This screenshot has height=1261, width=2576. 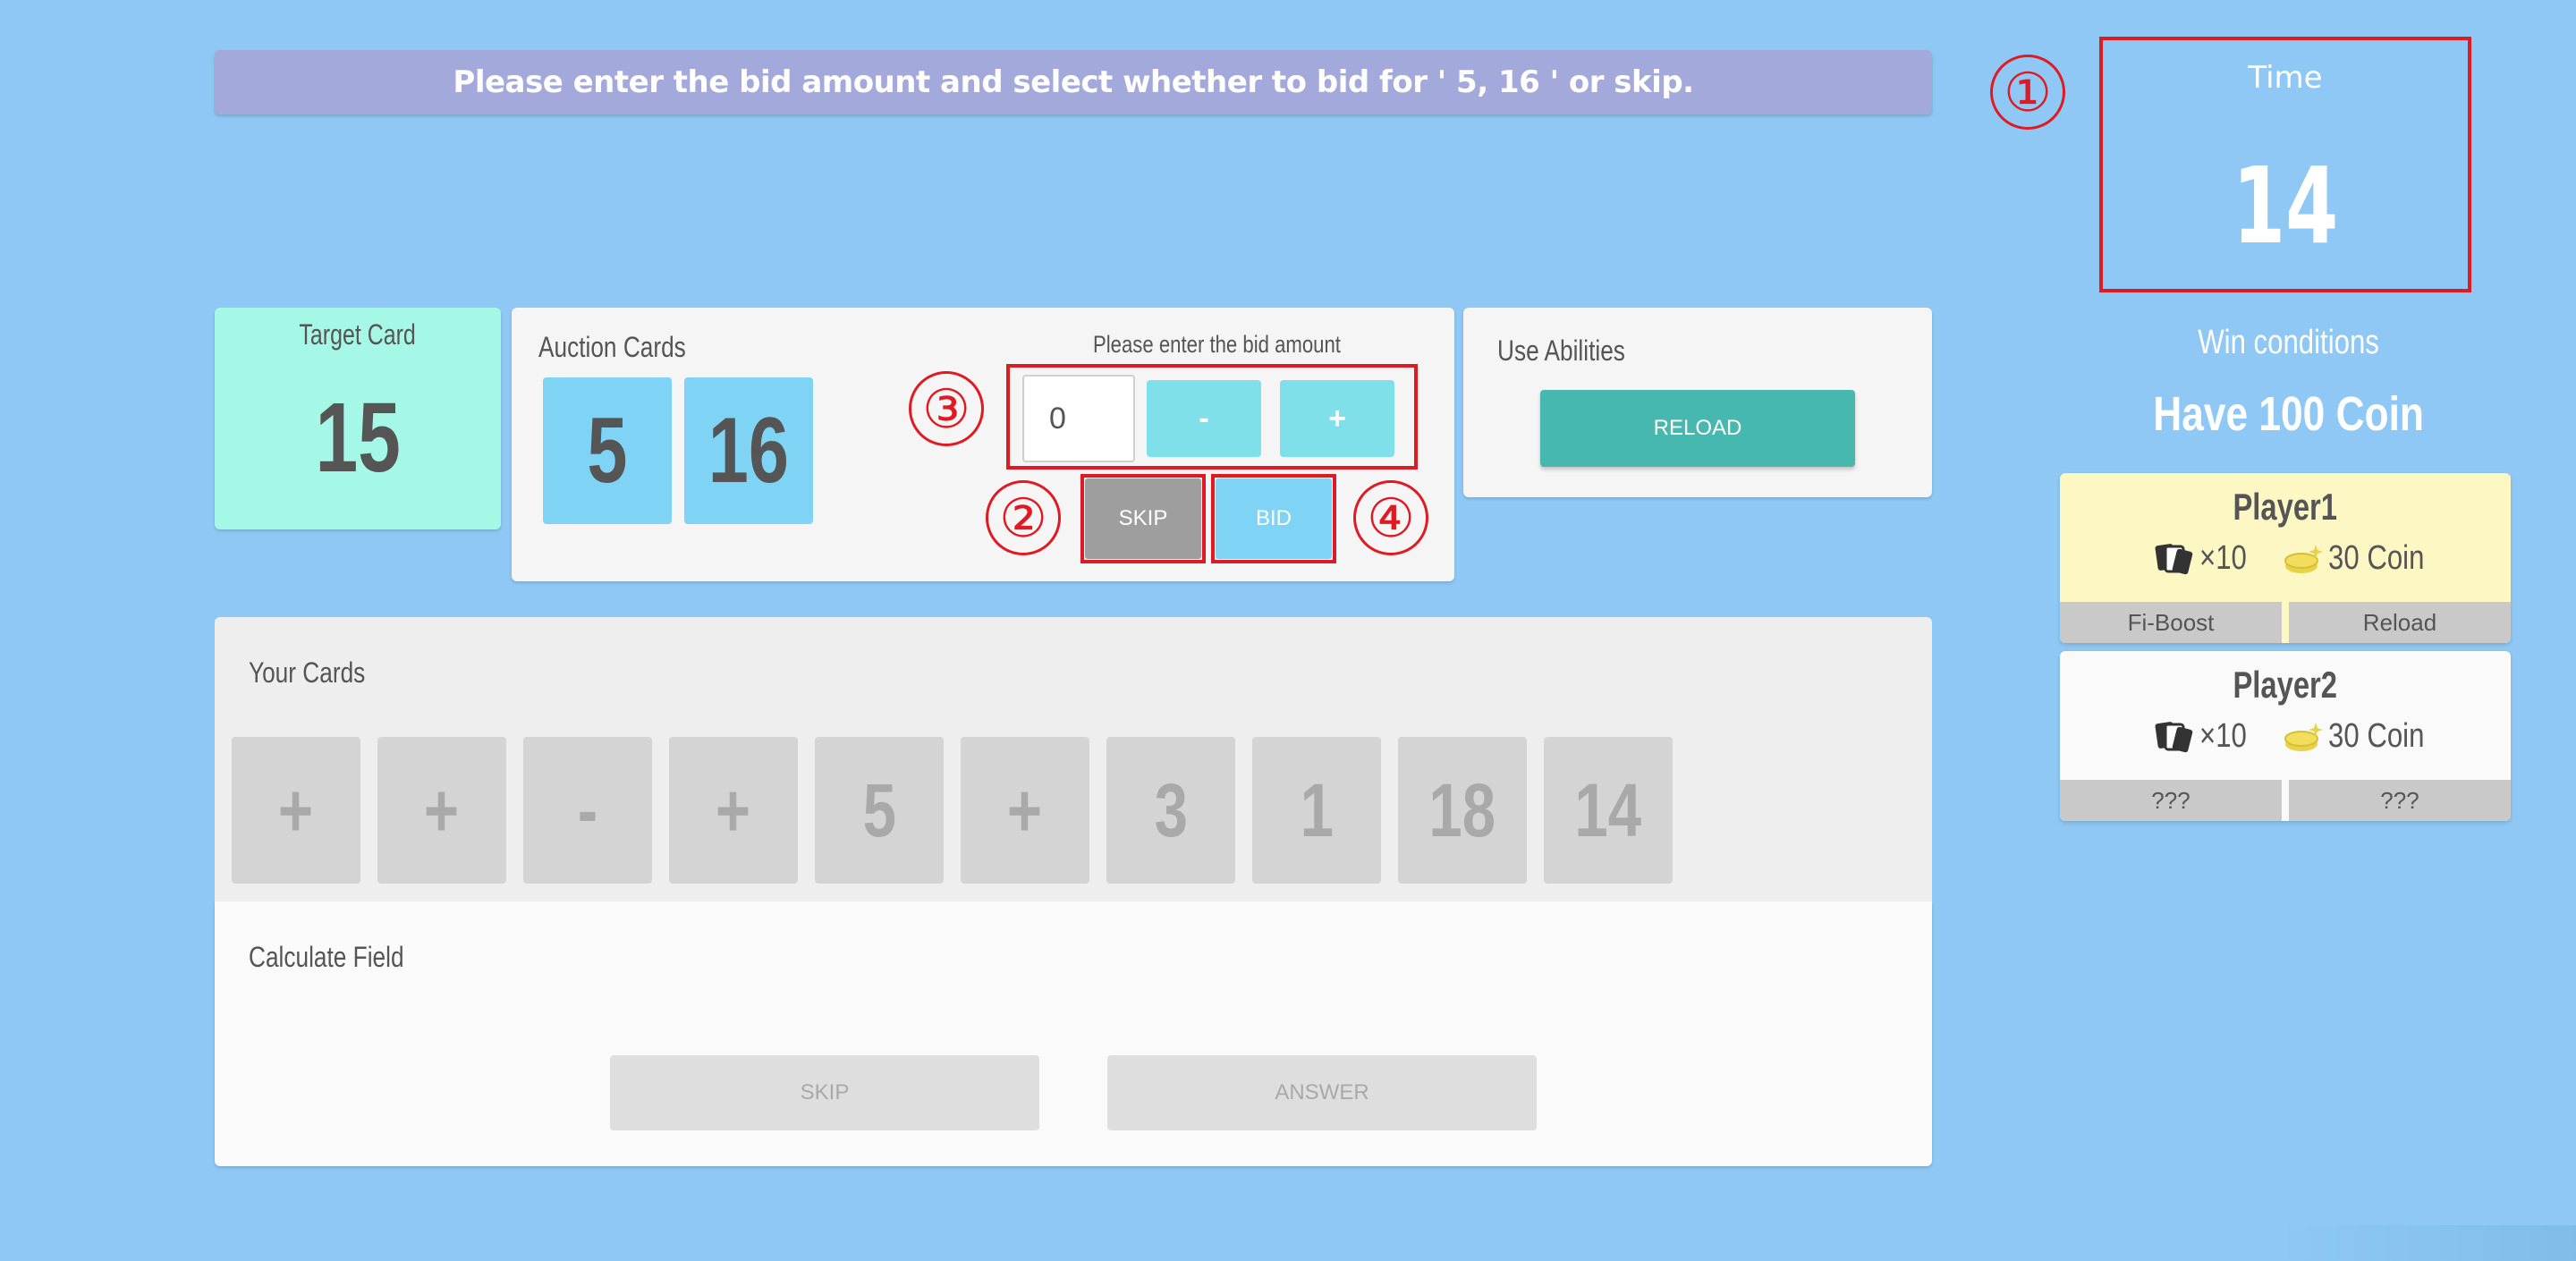 I want to click on target-card-label: Target Card, so click(x=358, y=334).